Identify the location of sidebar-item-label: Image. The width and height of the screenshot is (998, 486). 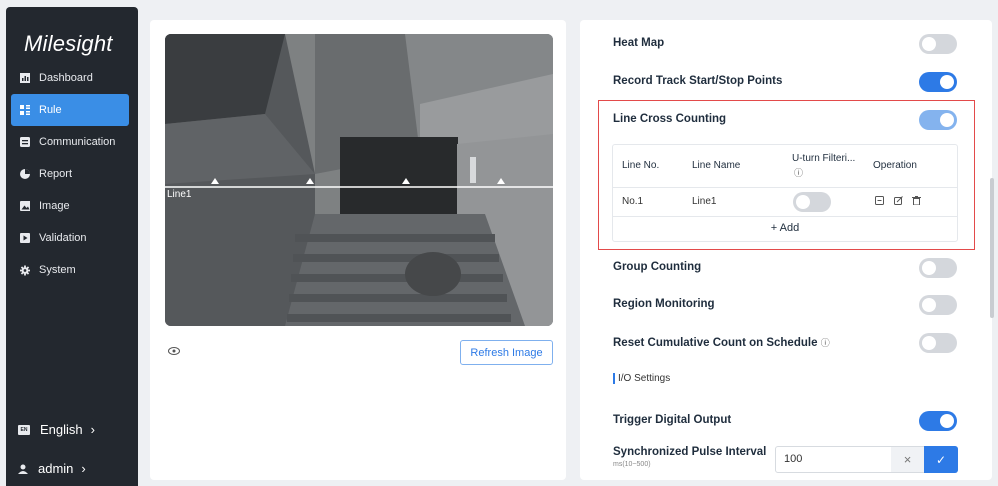
(54, 206).